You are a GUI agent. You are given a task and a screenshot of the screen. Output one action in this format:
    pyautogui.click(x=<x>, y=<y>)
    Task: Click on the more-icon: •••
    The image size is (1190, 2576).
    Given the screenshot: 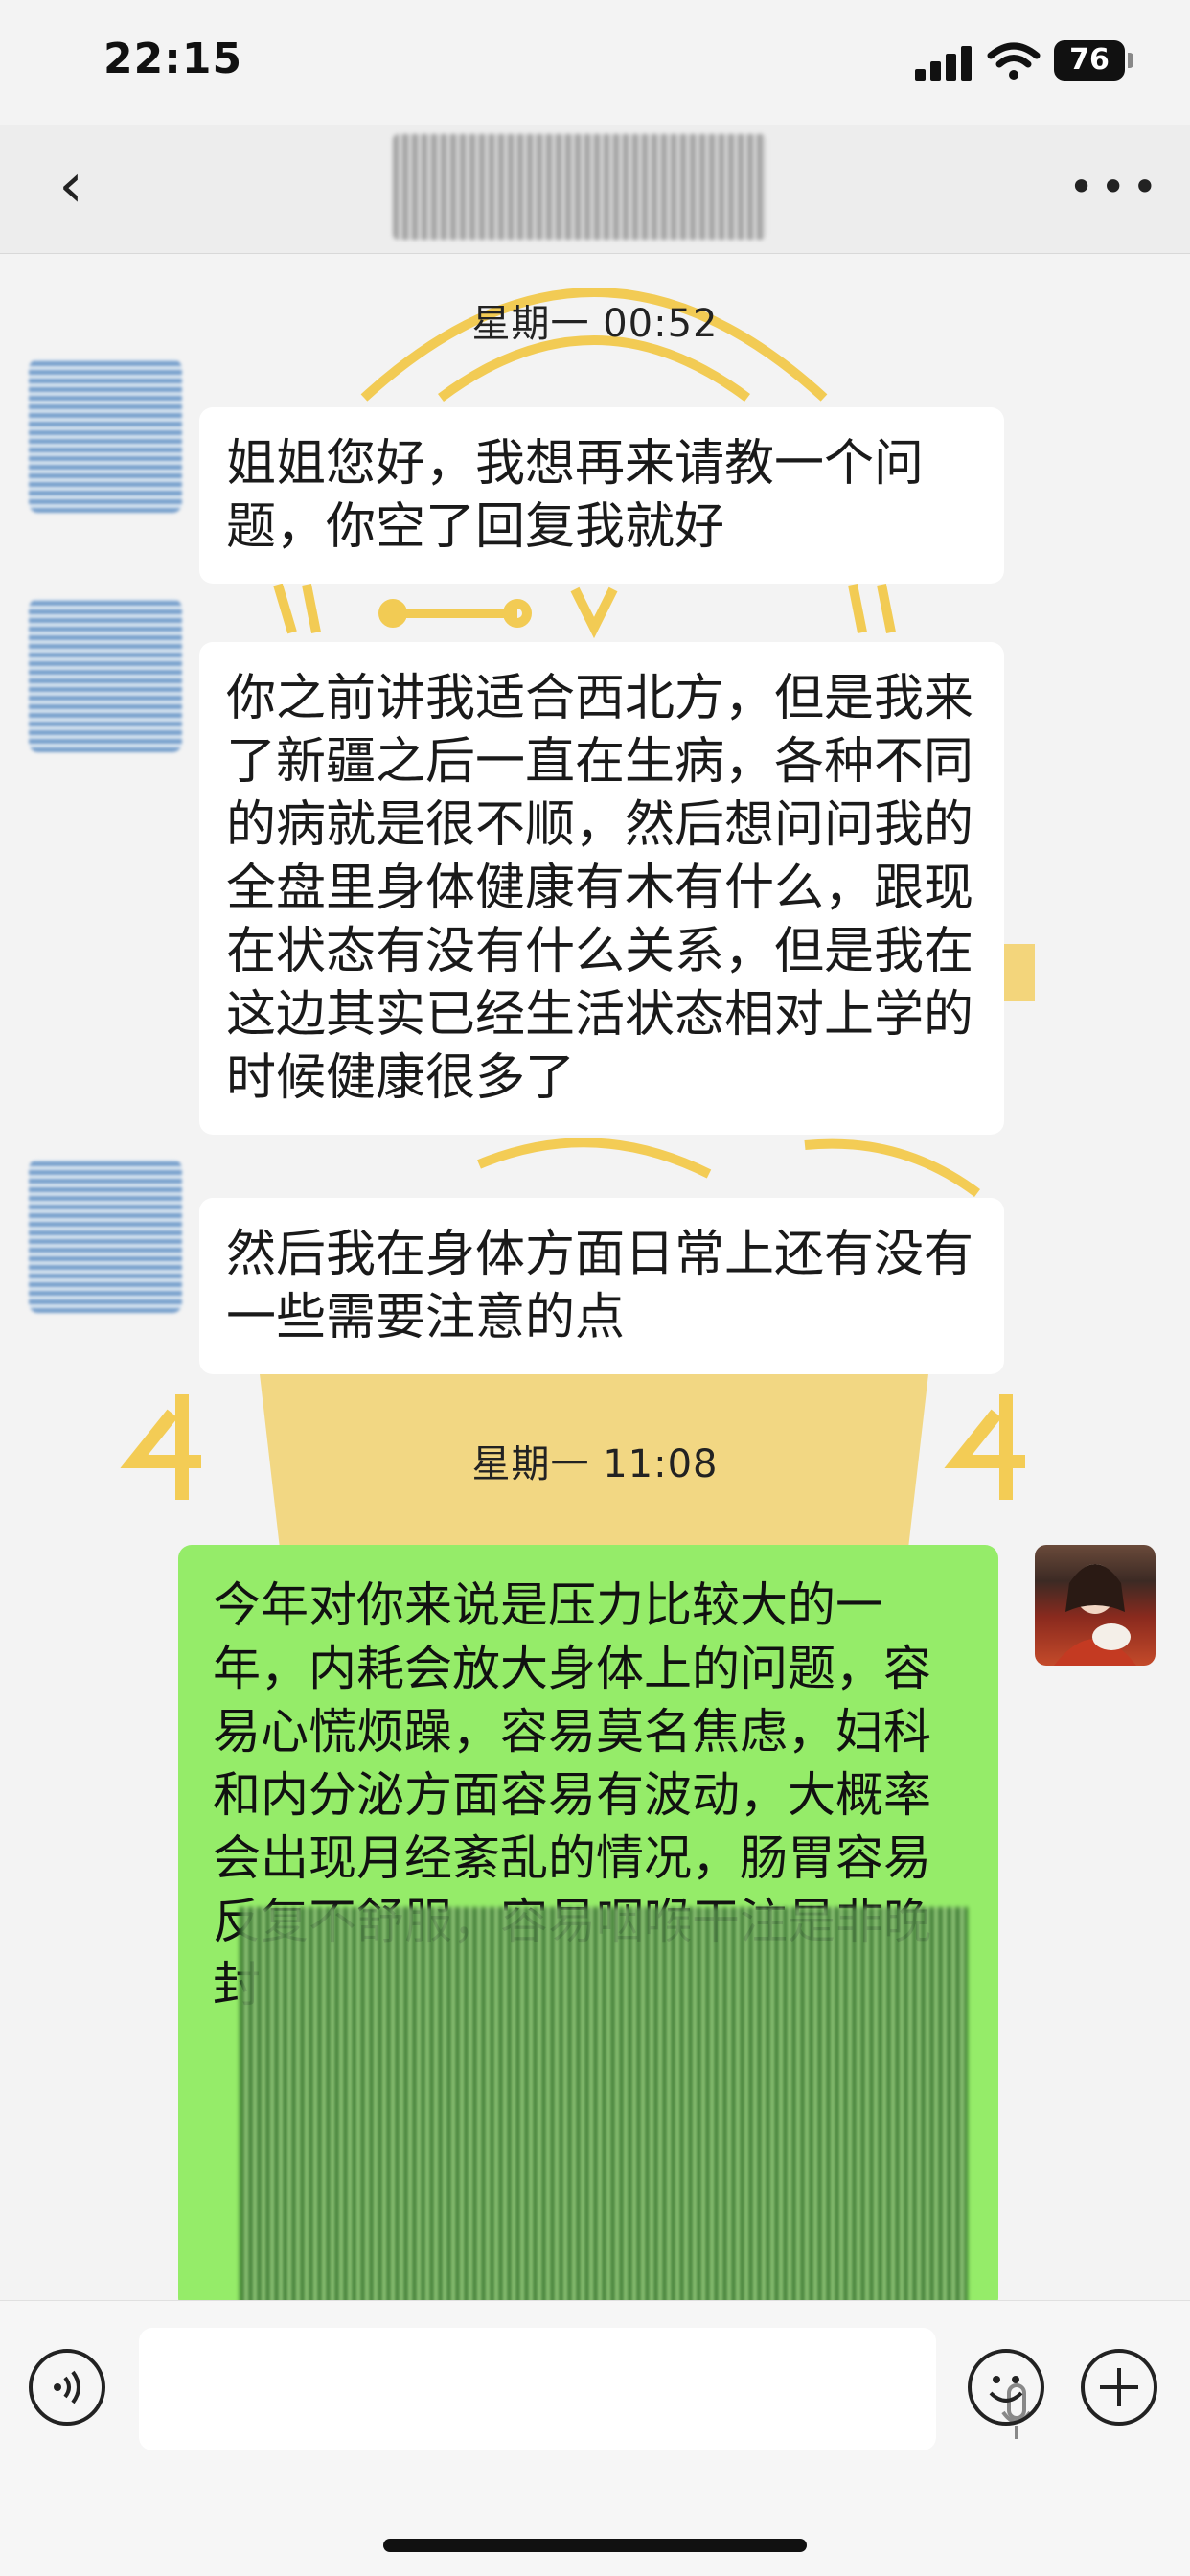 What is the action you would take?
    pyautogui.click(x=1116, y=187)
    